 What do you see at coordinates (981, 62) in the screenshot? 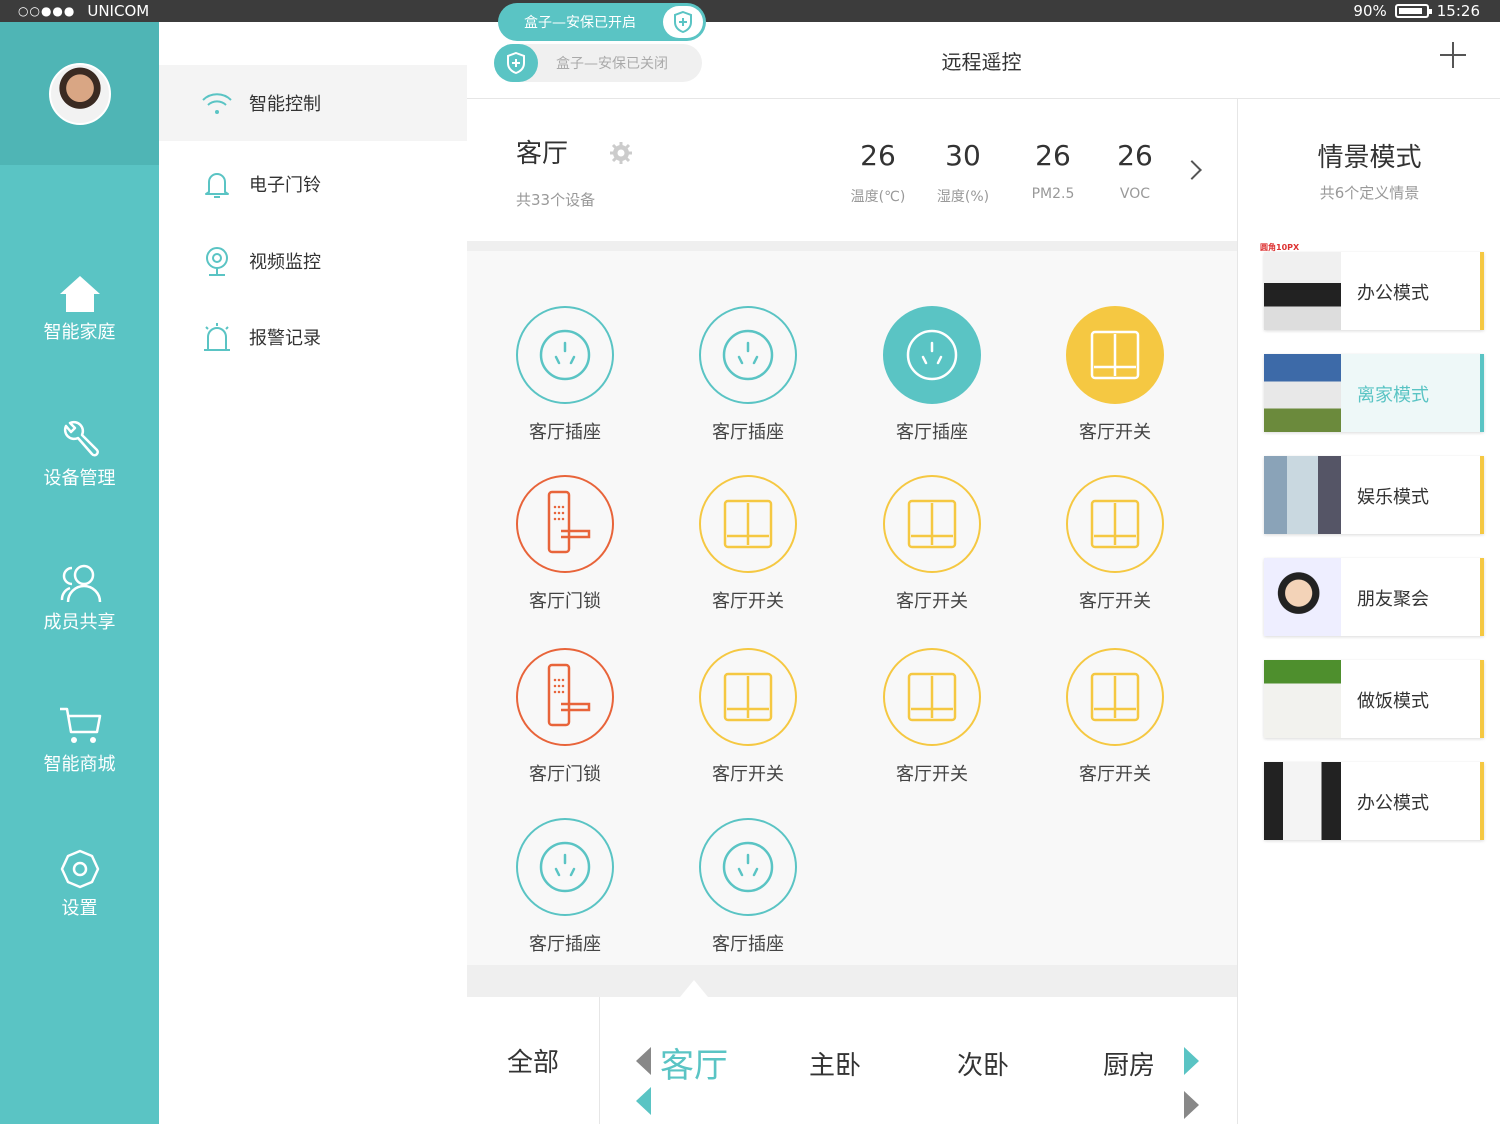
I see `page-title-text: 远程遥控` at bounding box center [981, 62].